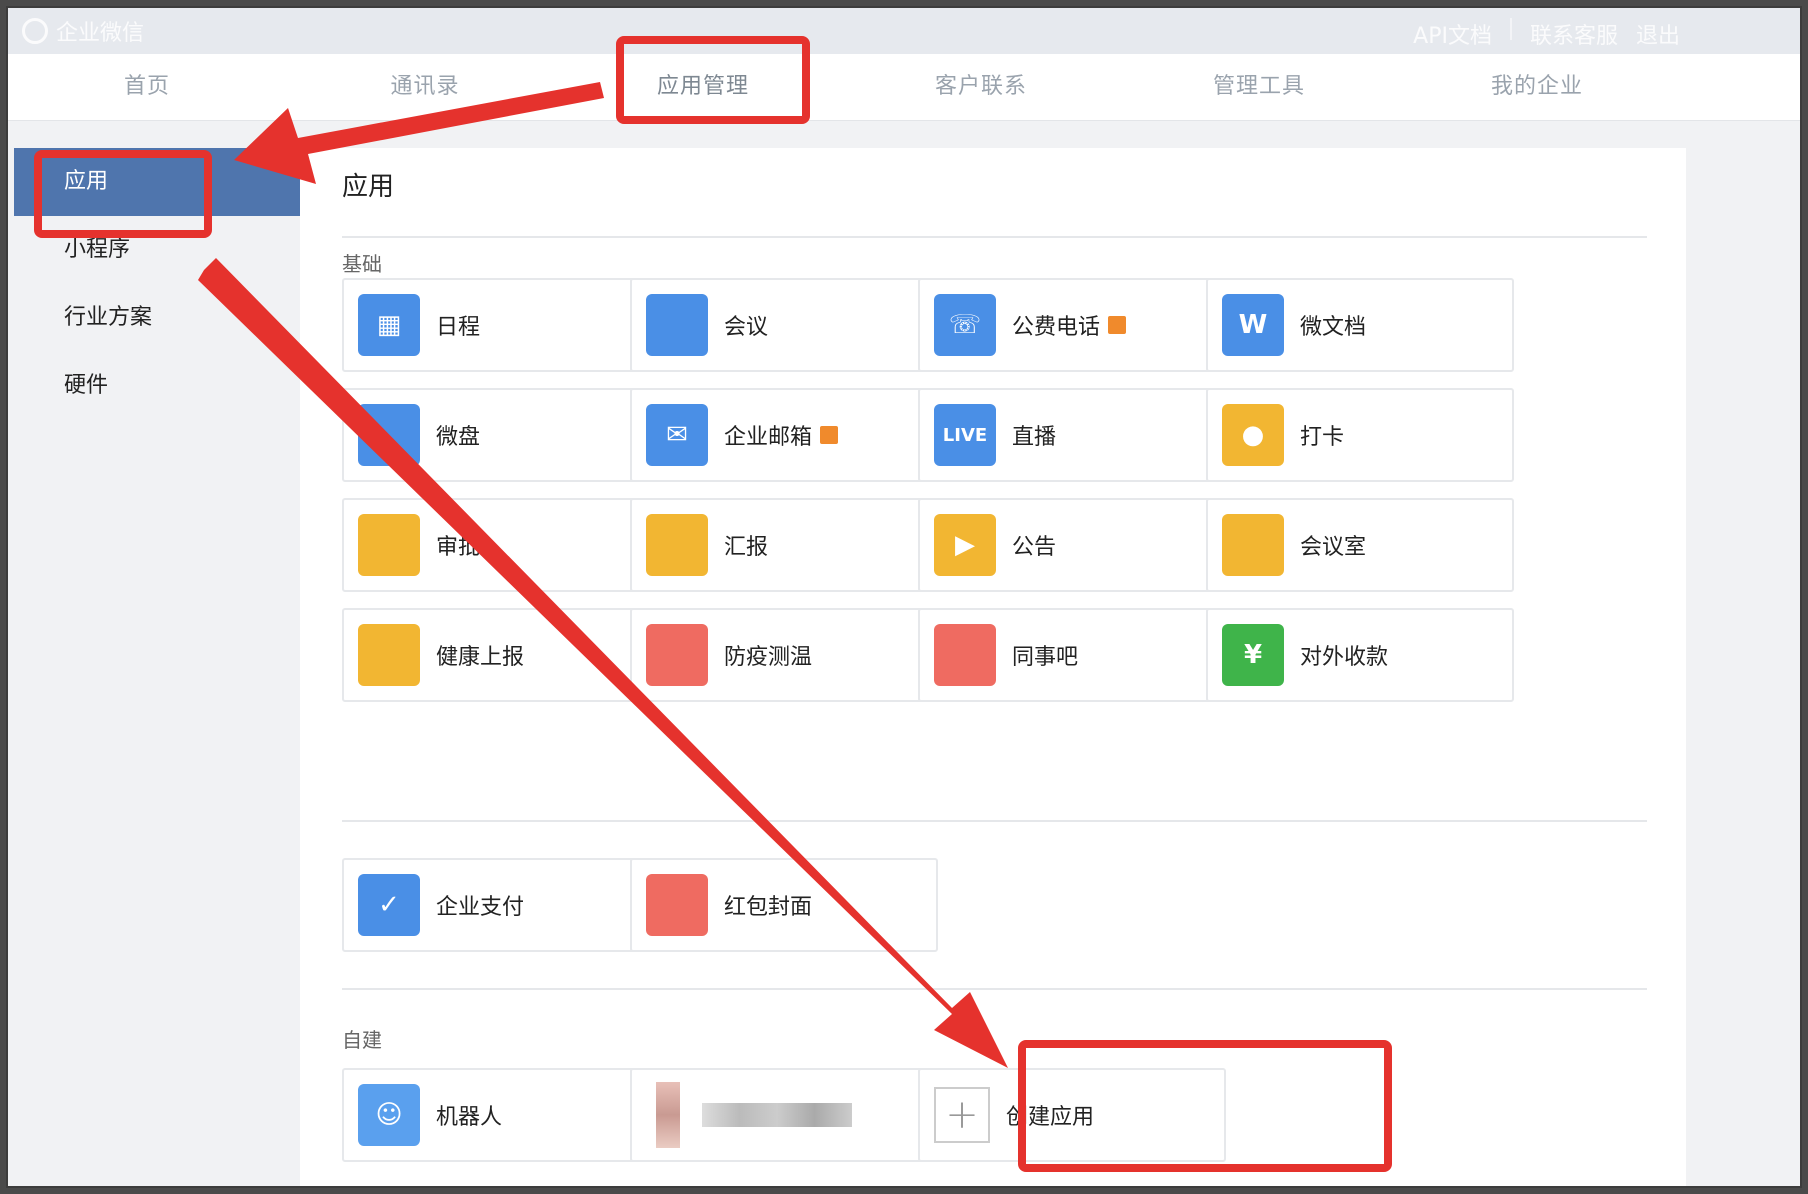 The width and height of the screenshot is (1808, 1194). I want to click on arrow-to-sidebar, so click(419, 133).